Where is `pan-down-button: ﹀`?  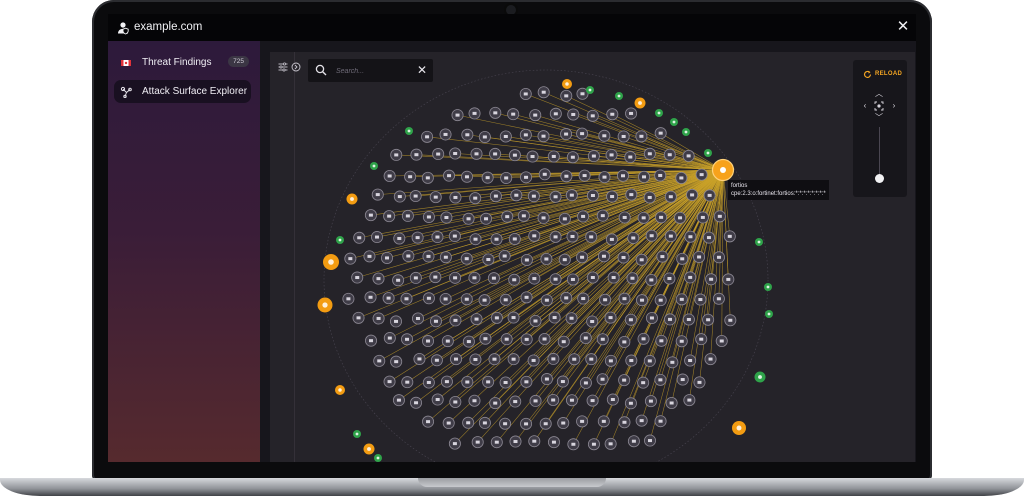
pan-down-button: ﹀ is located at coordinates (879, 118).